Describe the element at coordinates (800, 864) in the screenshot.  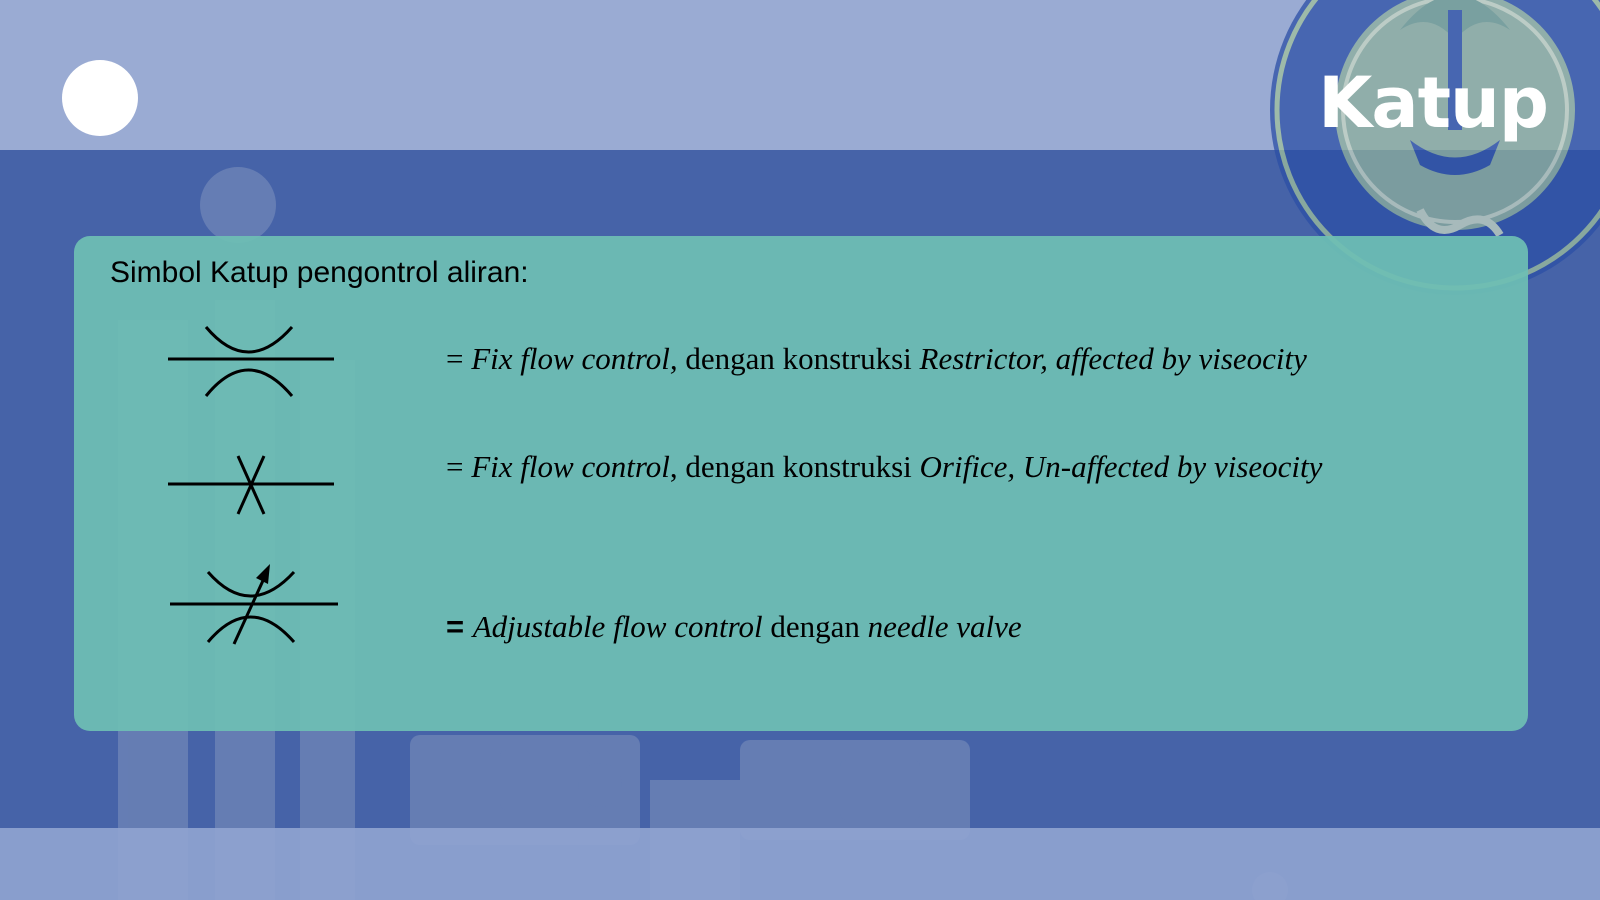
I see `footer-band` at that location.